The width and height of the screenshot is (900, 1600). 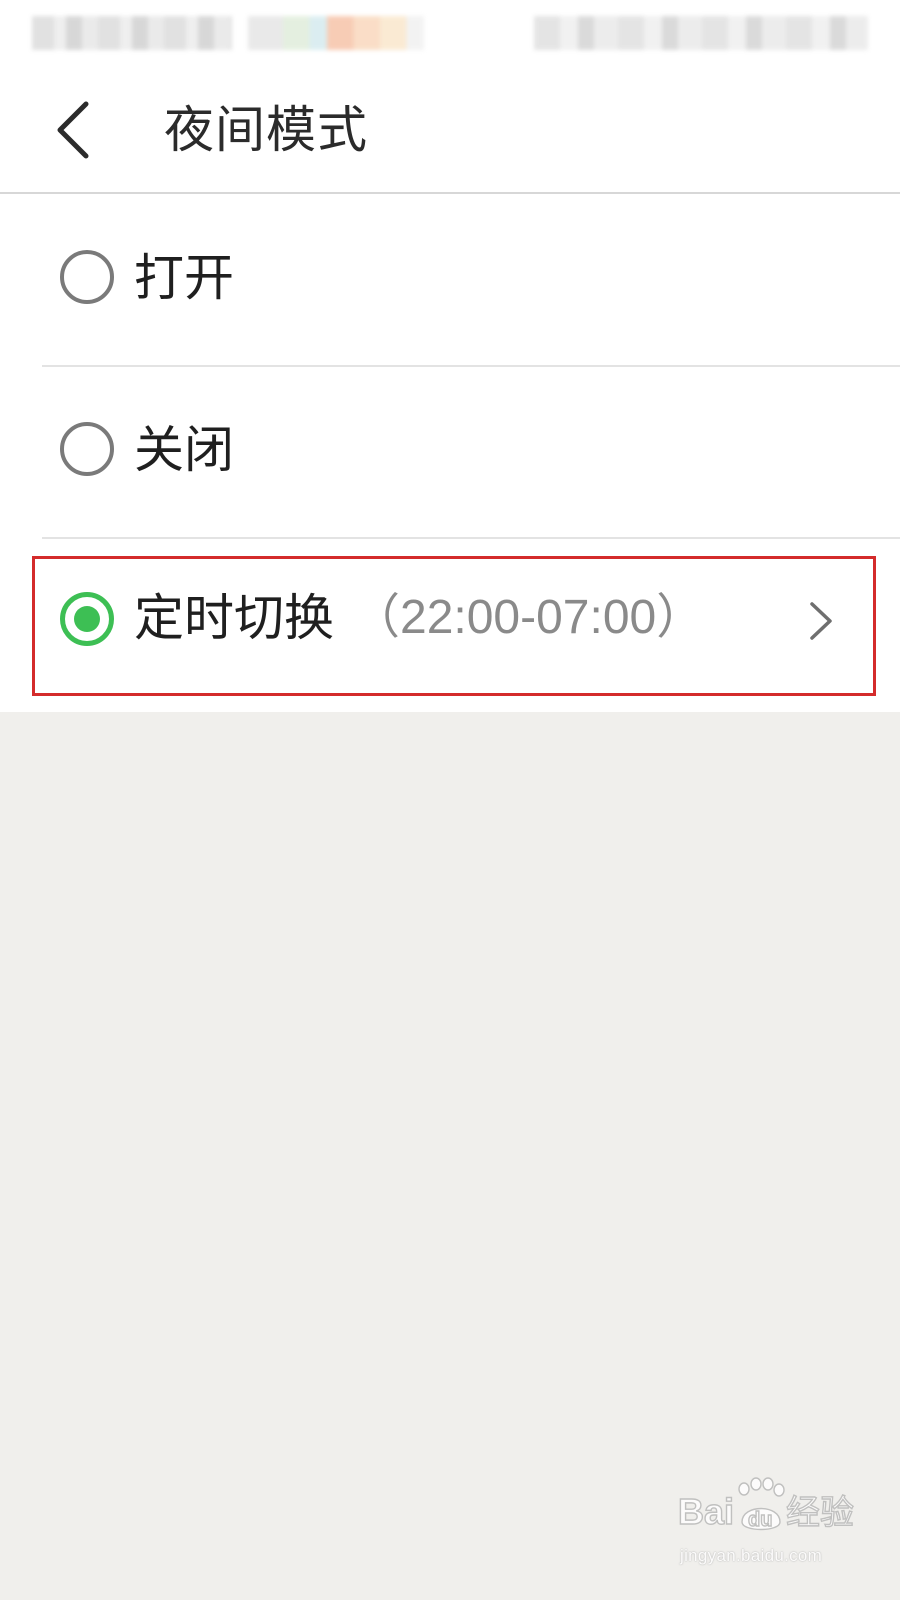 I want to click on svg-text: 经验, so click(x=820, y=1513).